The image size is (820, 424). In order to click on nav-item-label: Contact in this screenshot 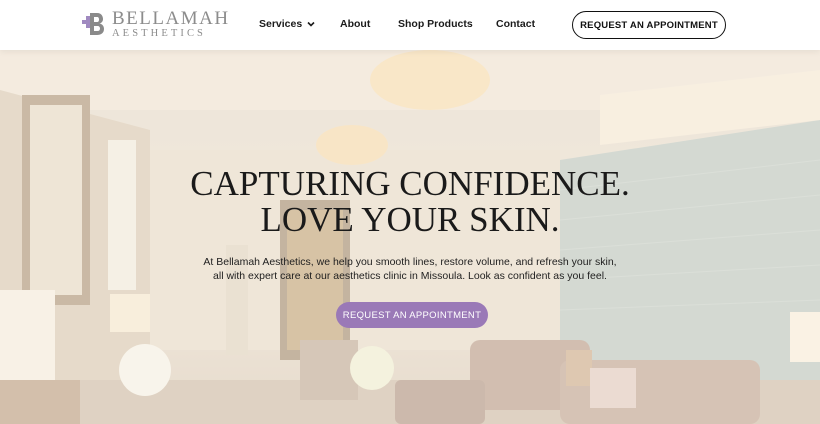, I will do `click(516, 24)`.